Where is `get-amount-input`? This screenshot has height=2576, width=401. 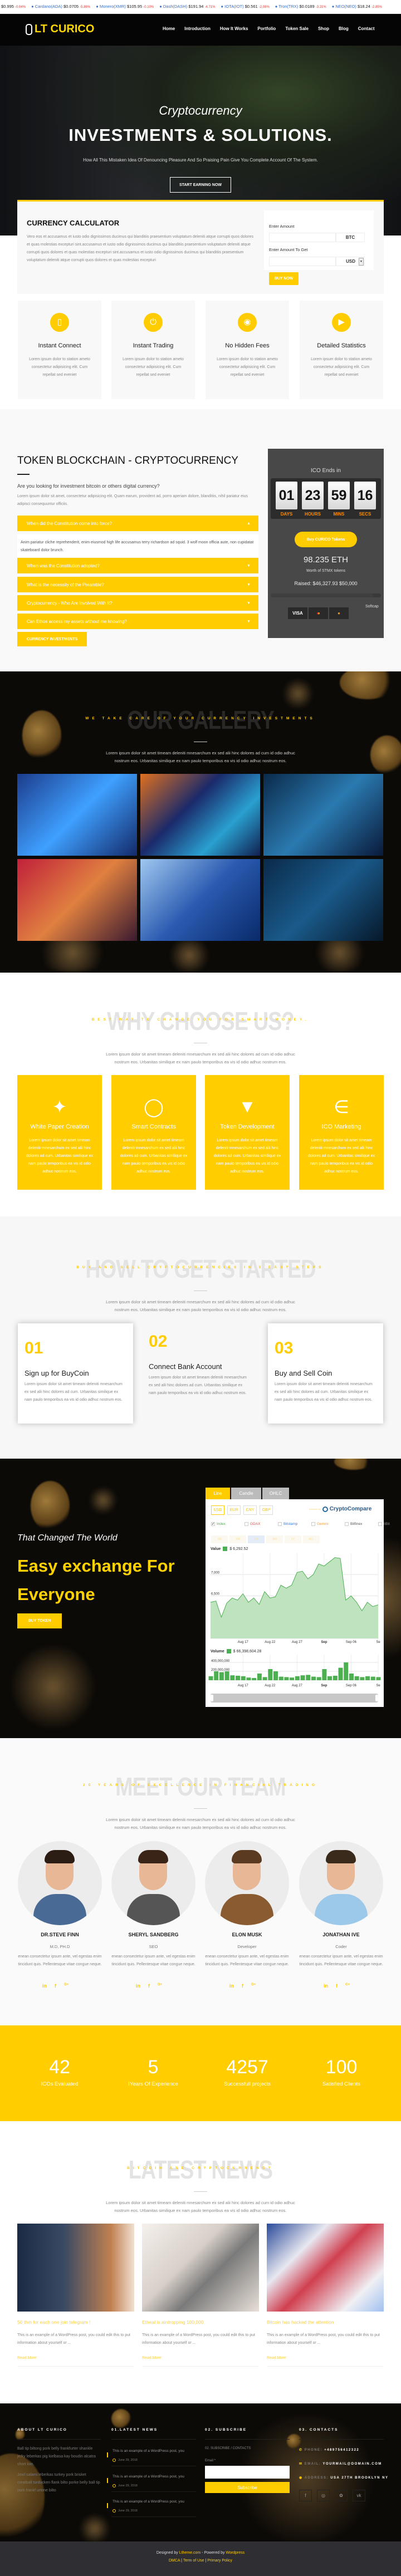
get-amount-input is located at coordinates (303, 261).